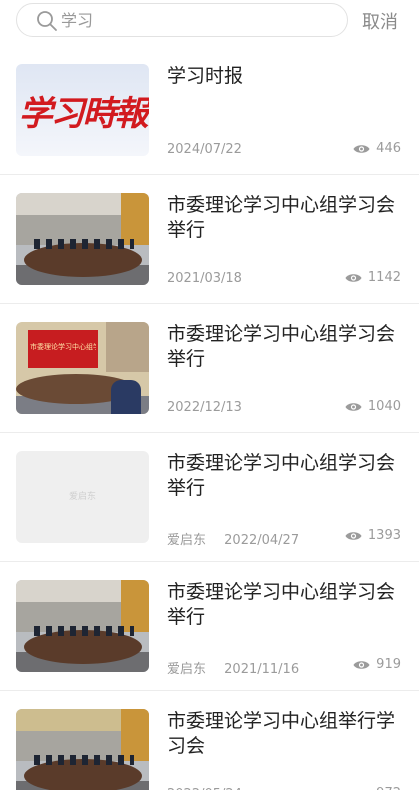  I want to click on item-views: 1040, so click(373, 406).